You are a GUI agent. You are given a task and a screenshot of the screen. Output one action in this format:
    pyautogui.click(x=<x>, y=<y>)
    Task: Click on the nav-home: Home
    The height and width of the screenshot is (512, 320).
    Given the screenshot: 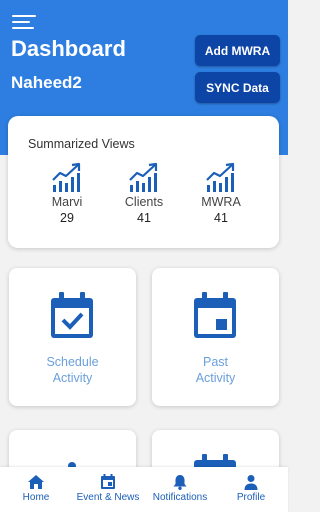 What is the action you would take?
    pyautogui.click(x=36, y=489)
    